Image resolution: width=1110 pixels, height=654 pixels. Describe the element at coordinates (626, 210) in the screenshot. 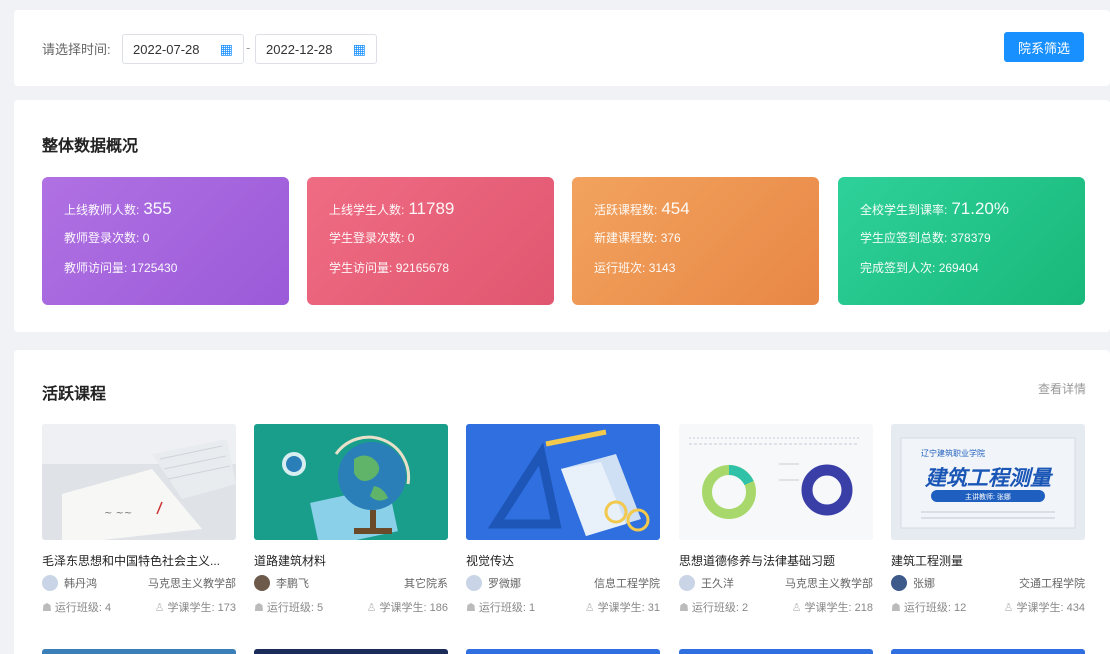

I see `stat-label: 活跃课程数:` at that location.